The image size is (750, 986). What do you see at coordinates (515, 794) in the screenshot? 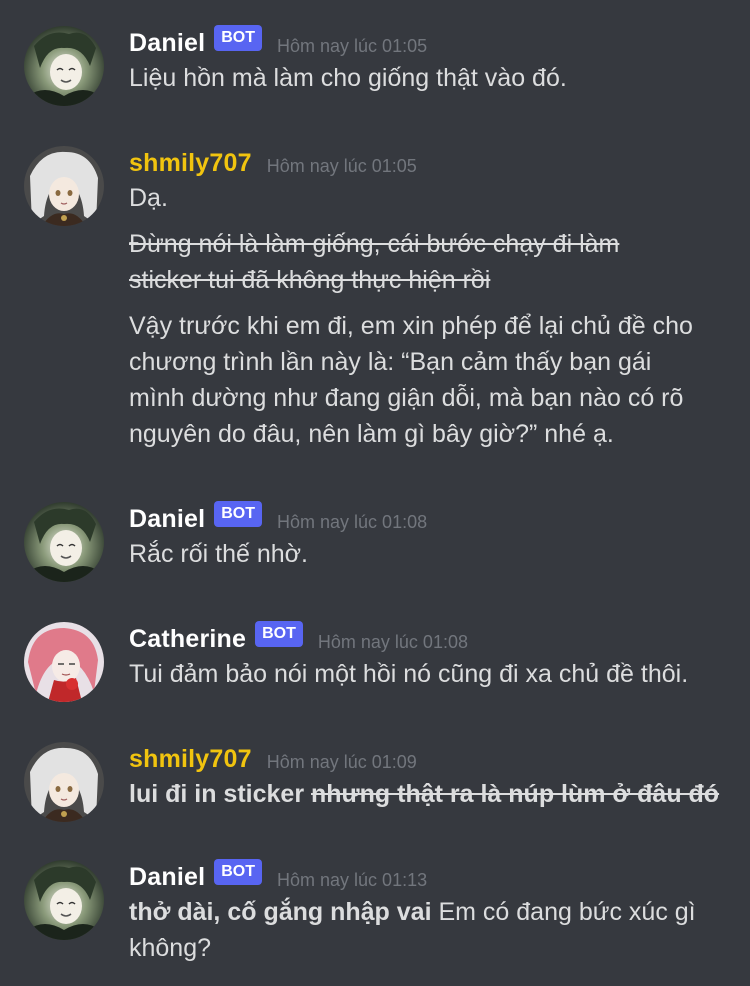
I see `bold-strikethrough-text: nhưng thật ra là núp lùm ở đâu đó` at bounding box center [515, 794].